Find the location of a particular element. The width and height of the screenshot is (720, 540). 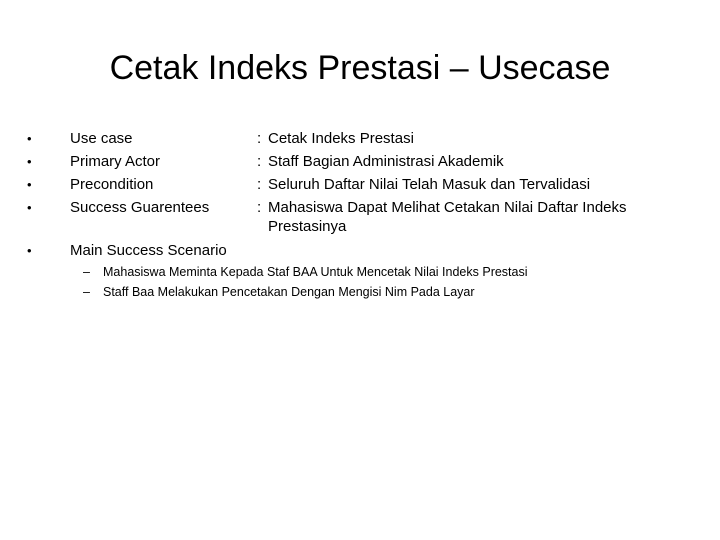

field-value-continuation: Prestasinya is located at coordinates (307, 226).